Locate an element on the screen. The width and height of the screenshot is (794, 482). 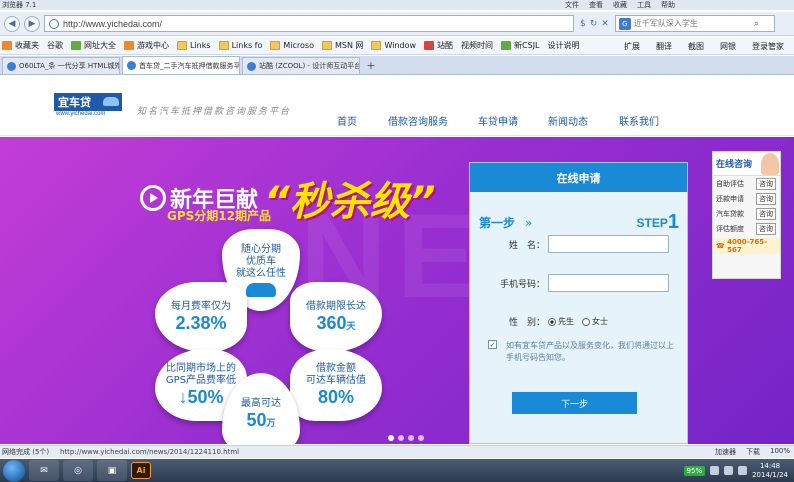
compat-icon: $ is located at coordinates (583, 24).